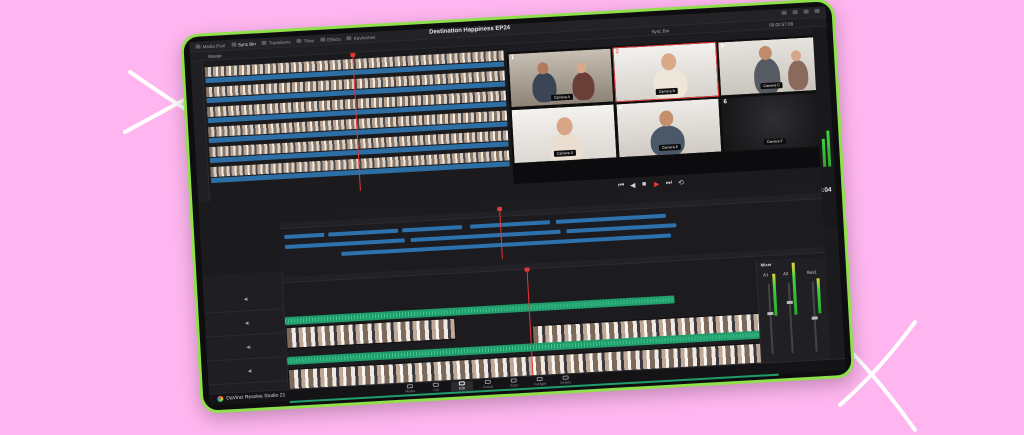 The image size is (1024, 435). What do you see at coordinates (513, 380) in the screenshot?
I see `color-icon` at bounding box center [513, 380].